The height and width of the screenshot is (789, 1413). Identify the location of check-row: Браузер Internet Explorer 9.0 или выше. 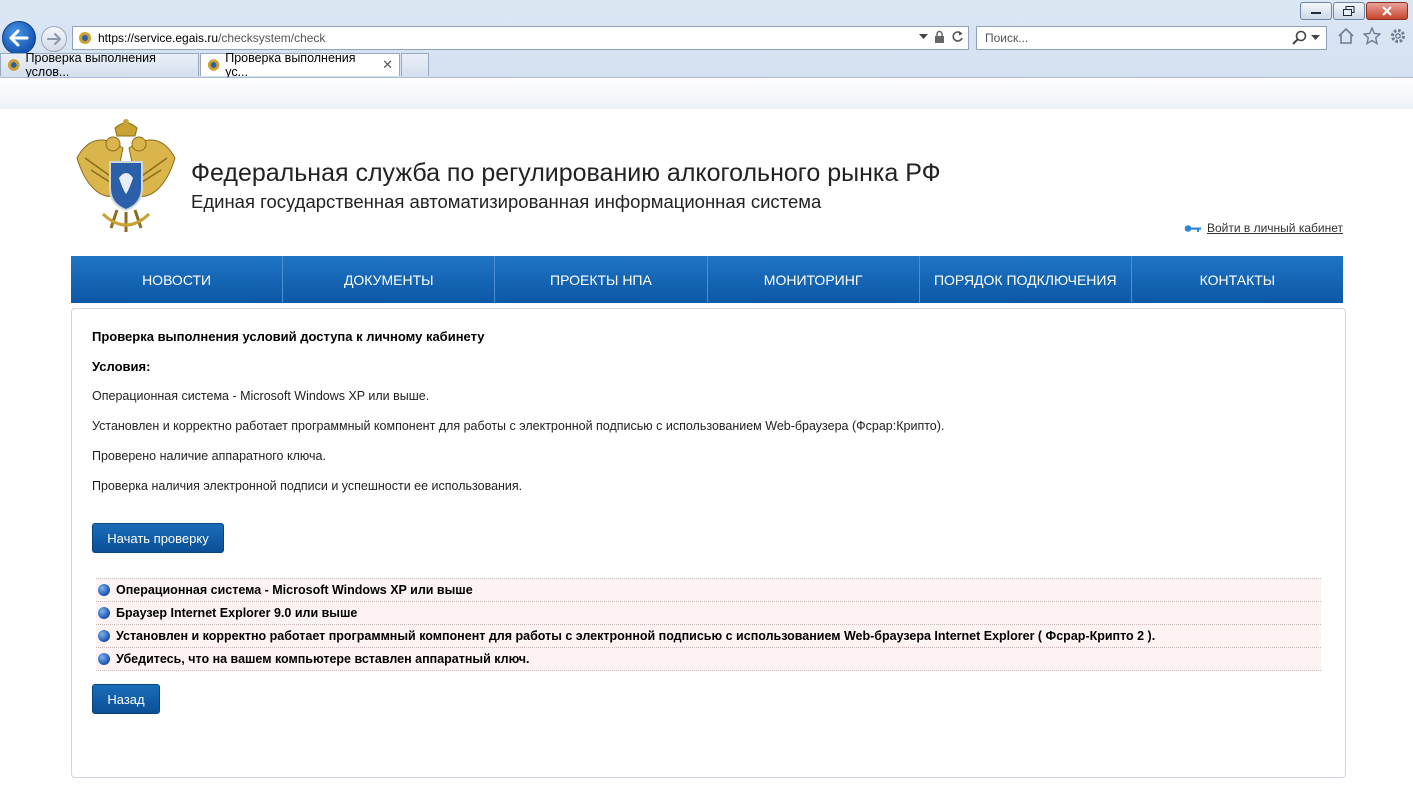
(708, 613).